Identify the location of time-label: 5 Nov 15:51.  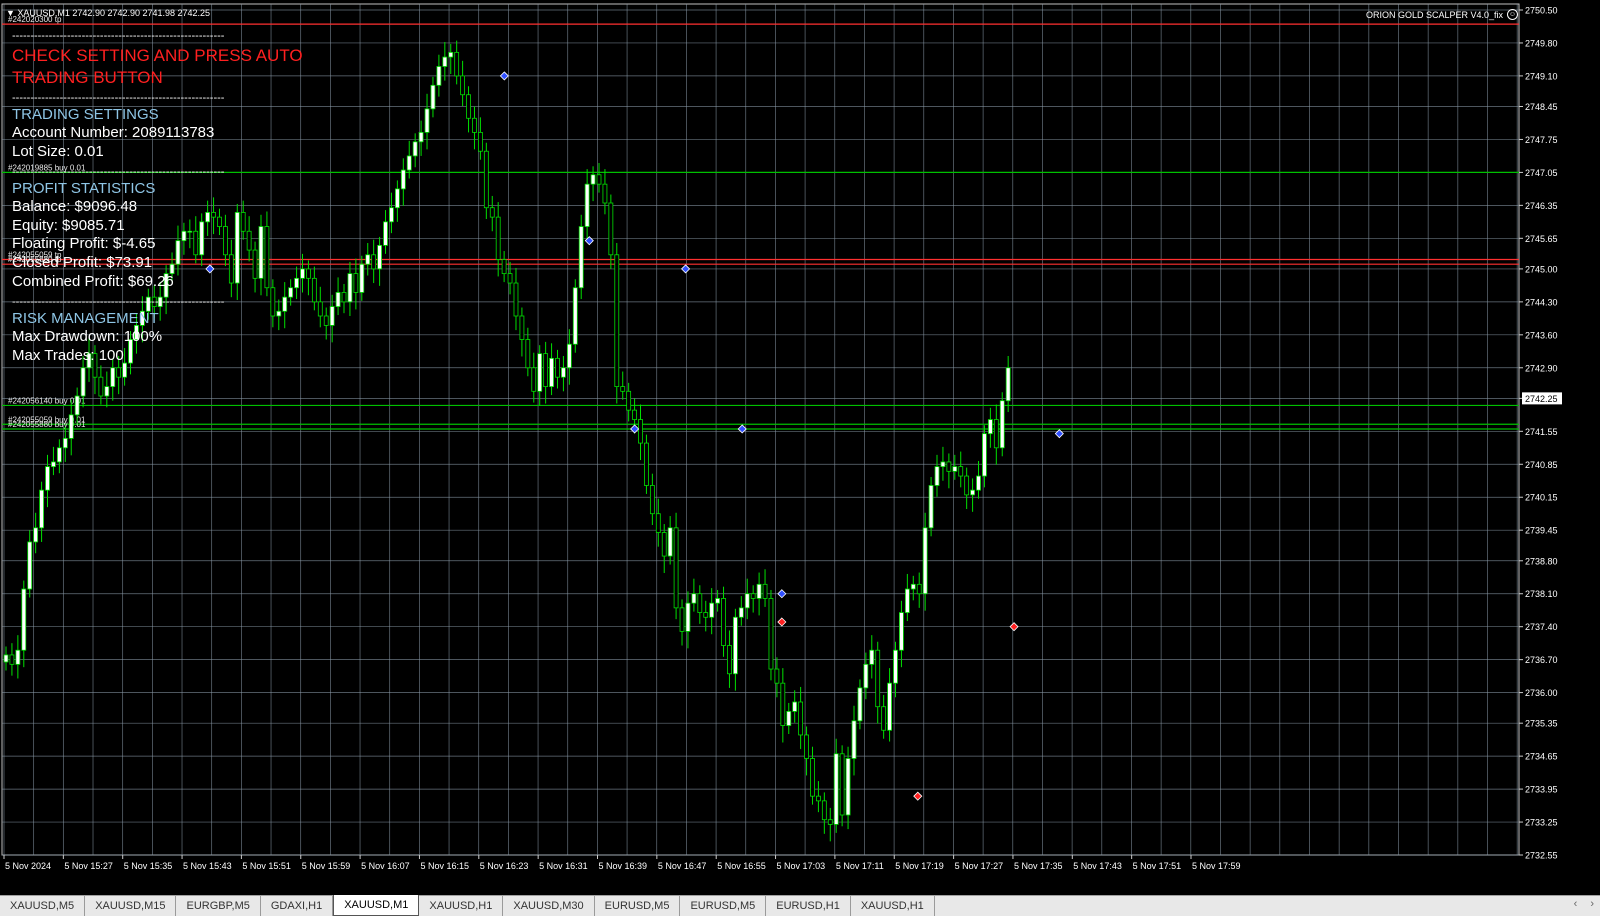
(266, 866).